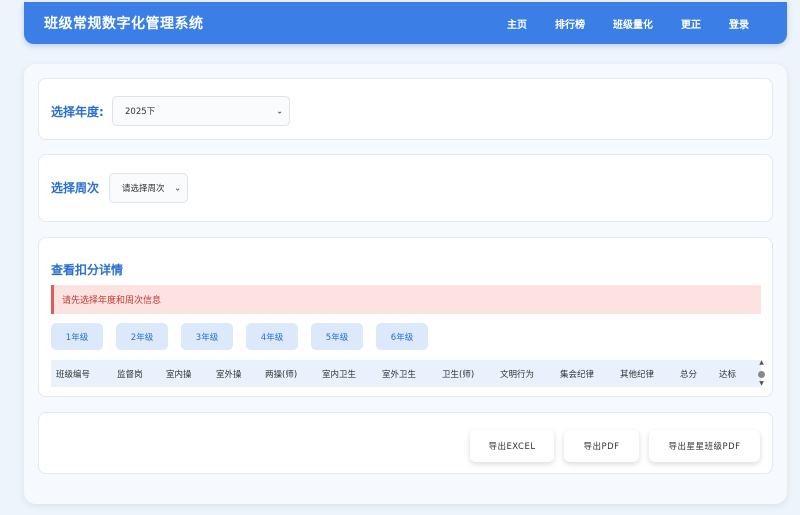 The width and height of the screenshot is (800, 515). What do you see at coordinates (77, 336) in the screenshot?
I see `grade-button-1: 1年级` at bounding box center [77, 336].